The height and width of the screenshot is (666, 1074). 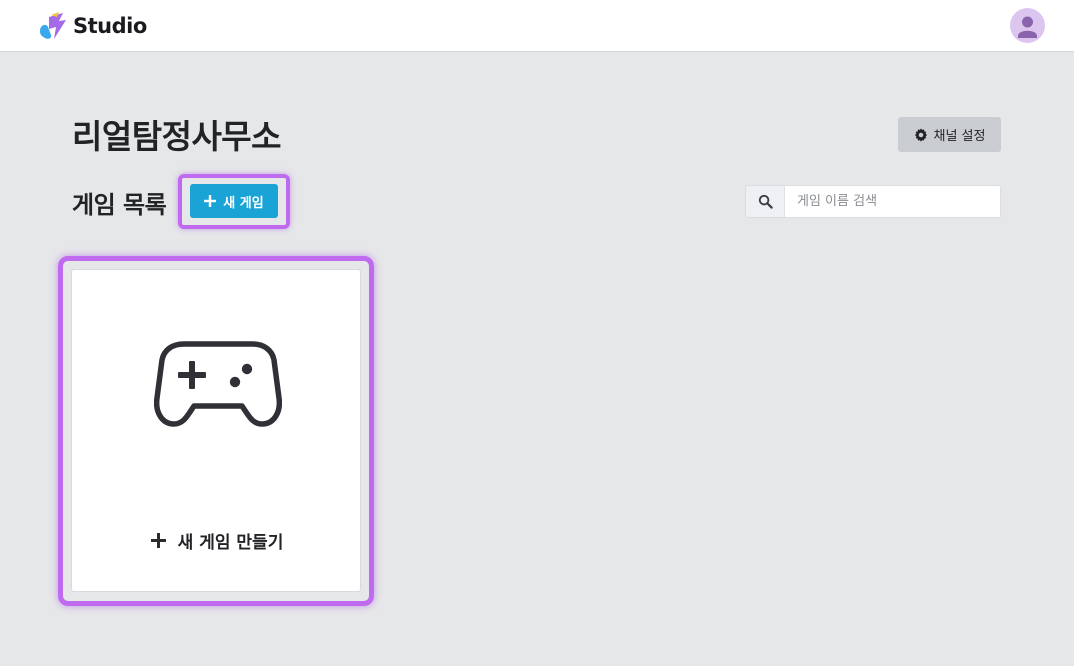 I want to click on user-avatar, so click(x=1027, y=25).